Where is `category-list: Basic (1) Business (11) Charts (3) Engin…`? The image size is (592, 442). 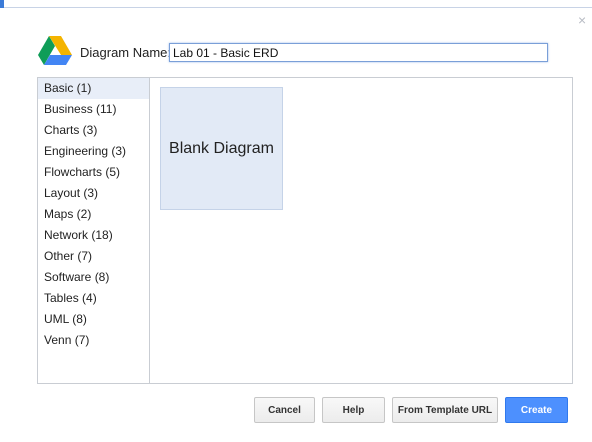
category-list: Basic (1) Business (11) Charts (3) Engin… is located at coordinates (94, 230).